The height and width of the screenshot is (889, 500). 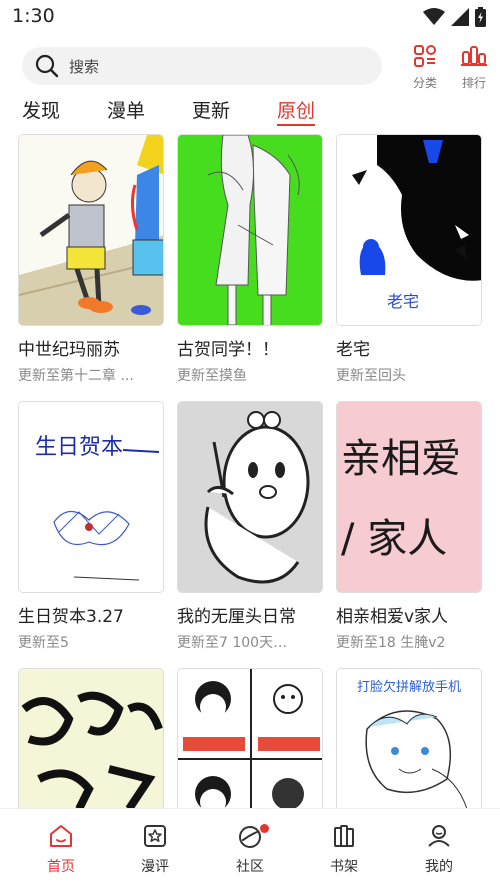 I want to click on signal-icon, so click(x=460, y=17).